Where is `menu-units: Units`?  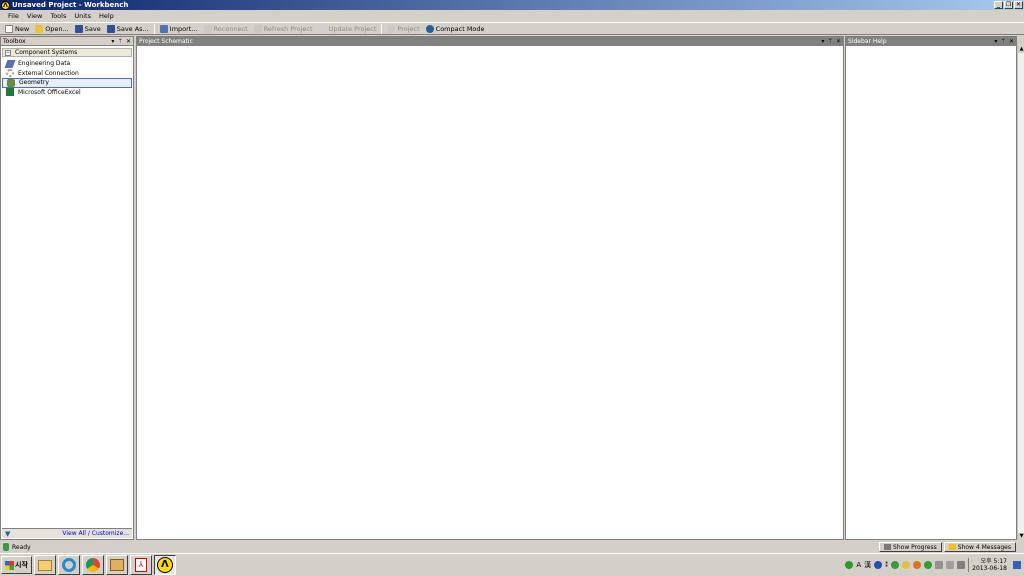
menu-units: Units is located at coordinates (82, 16).